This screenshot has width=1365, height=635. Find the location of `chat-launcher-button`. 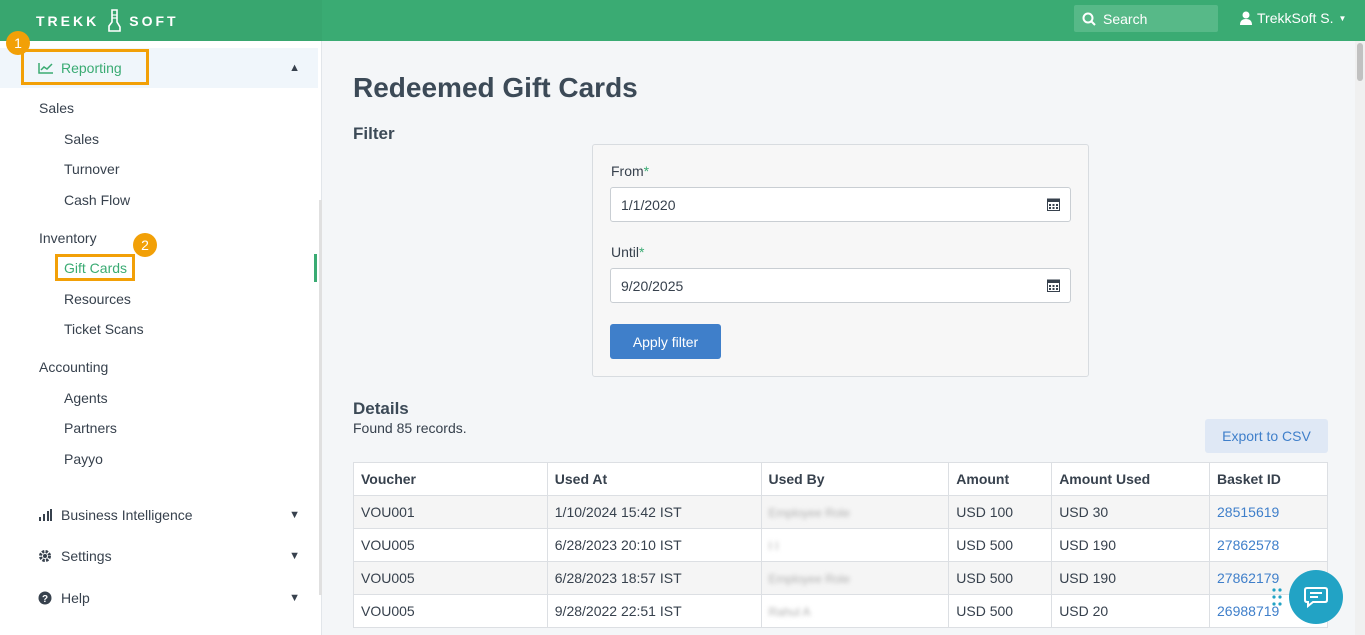

chat-launcher-button is located at coordinates (1316, 597).